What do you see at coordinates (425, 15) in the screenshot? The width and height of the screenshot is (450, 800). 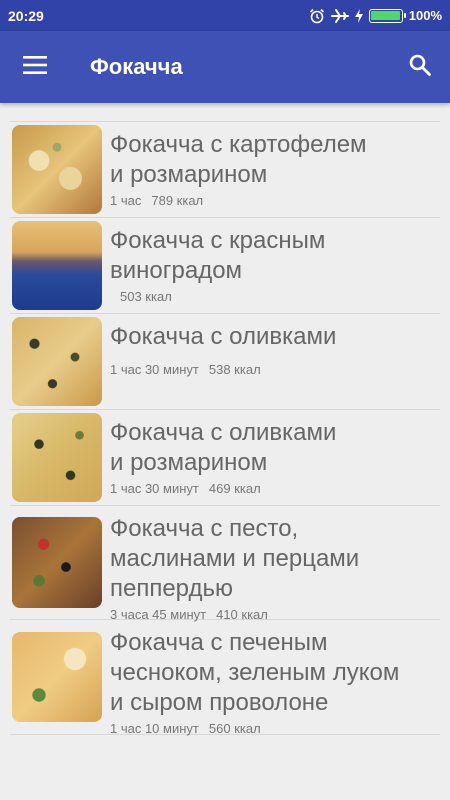 I see `battery-percent: 100%` at bounding box center [425, 15].